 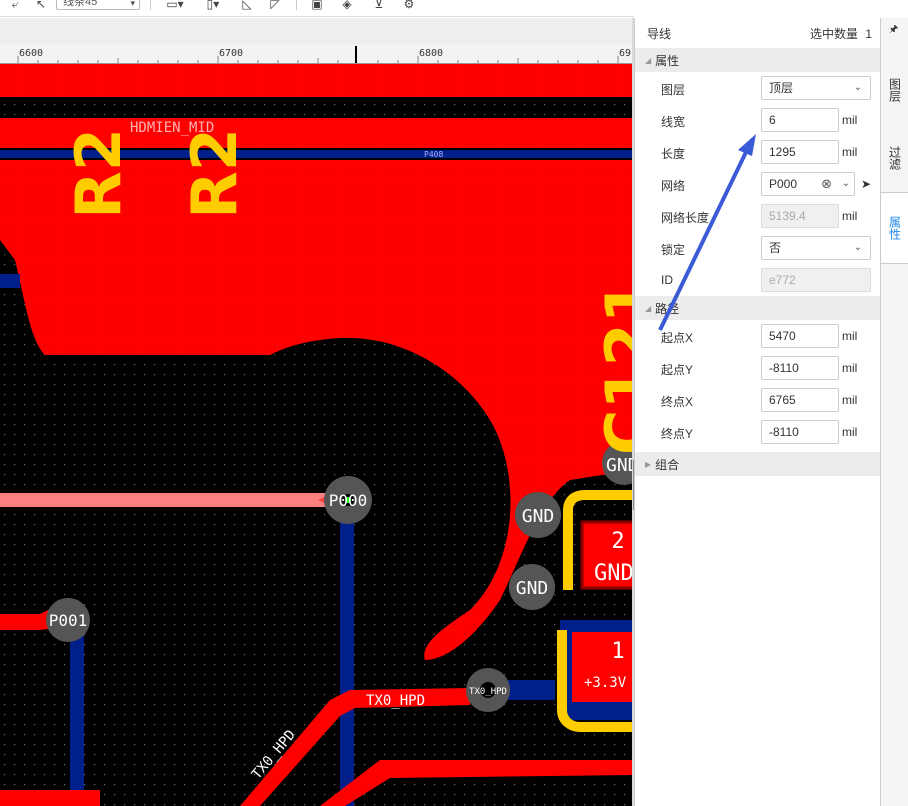 What do you see at coordinates (673, 186) in the screenshot?
I see `net-label: 网络` at bounding box center [673, 186].